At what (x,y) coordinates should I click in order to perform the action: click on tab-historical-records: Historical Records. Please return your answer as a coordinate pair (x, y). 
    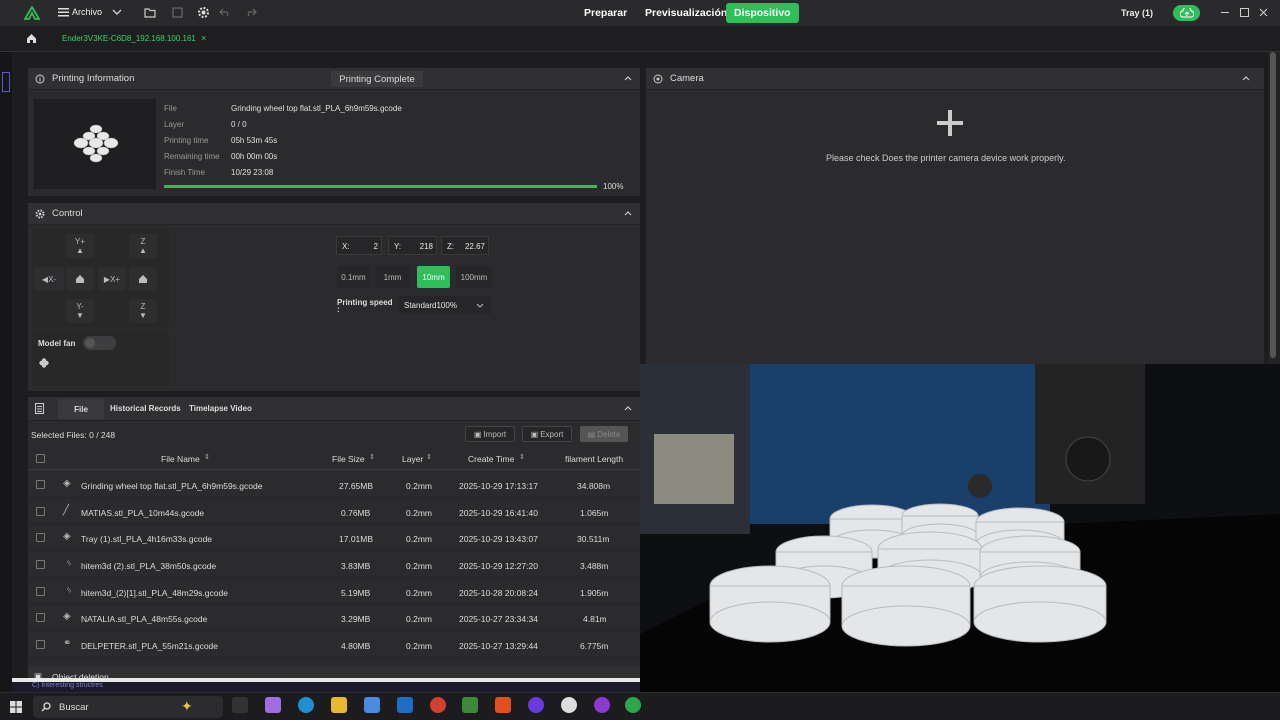
    Looking at the image, I should click on (145, 408).